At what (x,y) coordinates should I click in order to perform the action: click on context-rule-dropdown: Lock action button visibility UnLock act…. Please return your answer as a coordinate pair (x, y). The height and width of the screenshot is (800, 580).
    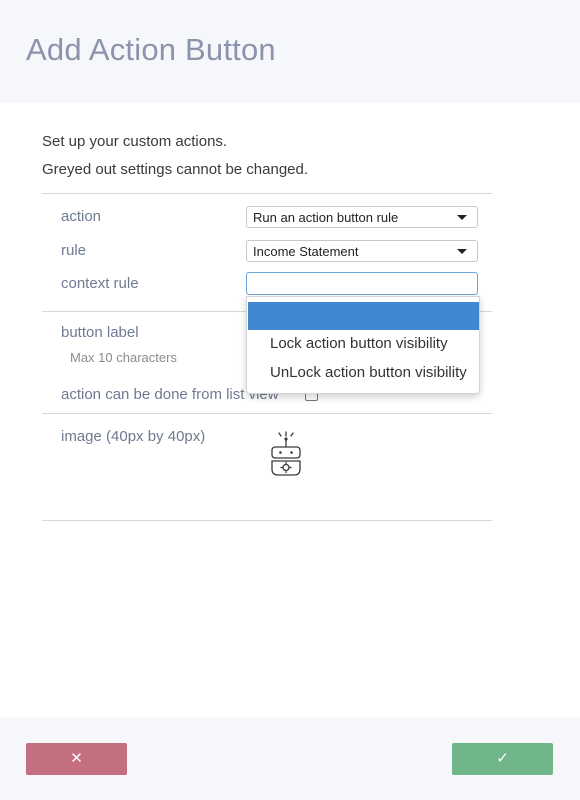
    Looking at the image, I should click on (363, 345).